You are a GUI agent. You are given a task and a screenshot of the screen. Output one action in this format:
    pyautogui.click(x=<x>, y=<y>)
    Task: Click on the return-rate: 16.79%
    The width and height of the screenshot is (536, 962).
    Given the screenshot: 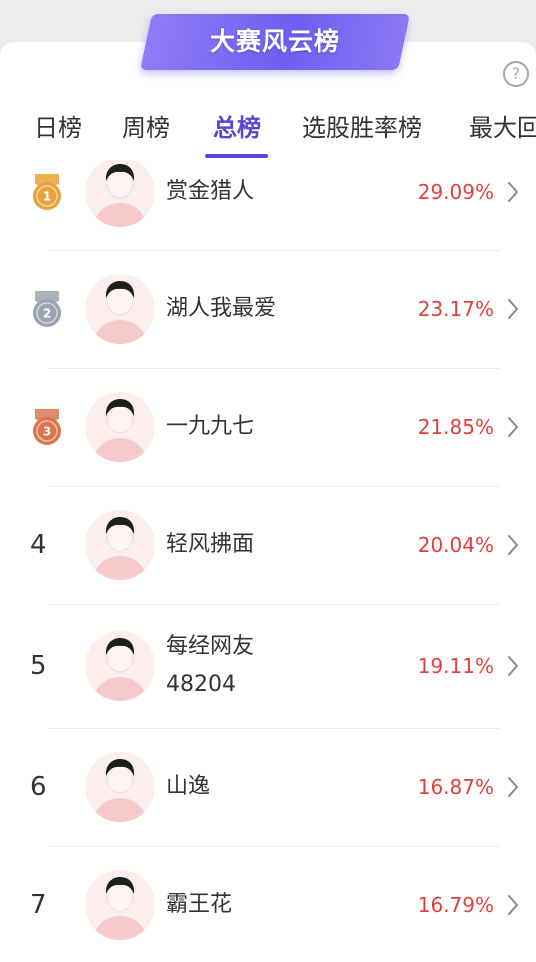 What is the action you would take?
    pyautogui.click(x=455, y=905)
    